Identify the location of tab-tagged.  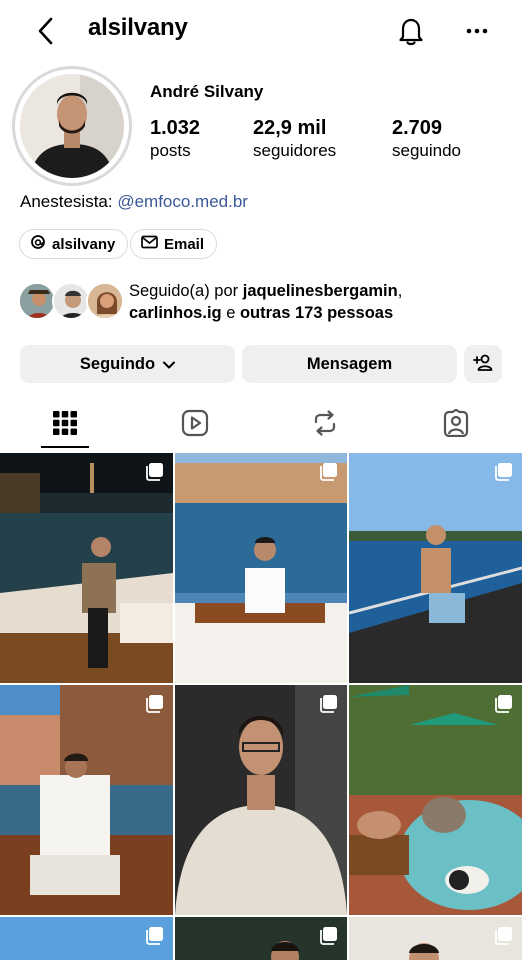
(456, 425).